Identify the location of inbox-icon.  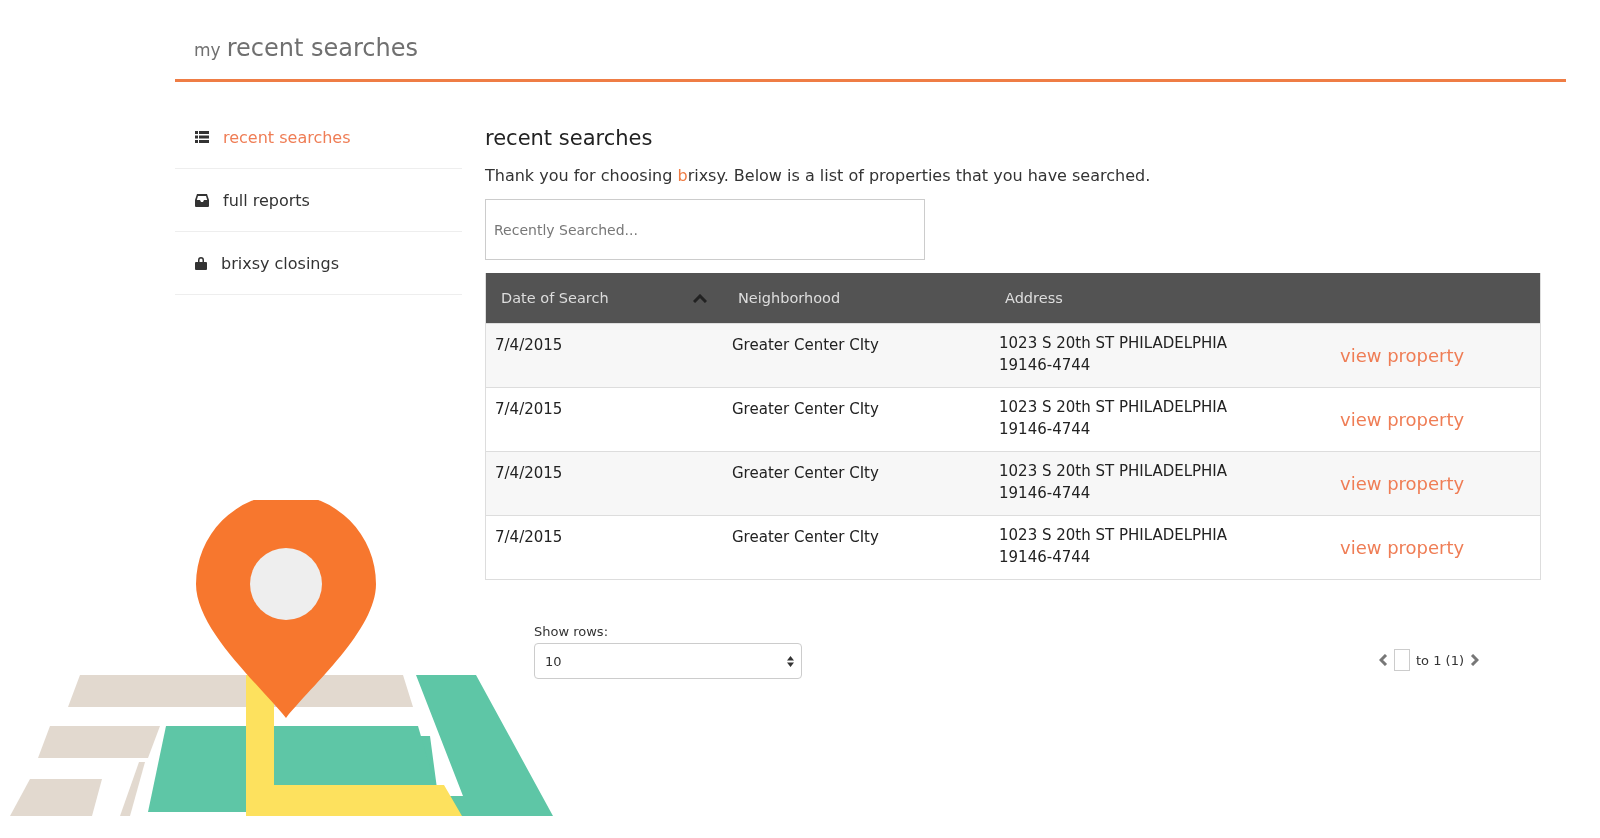
(202, 200).